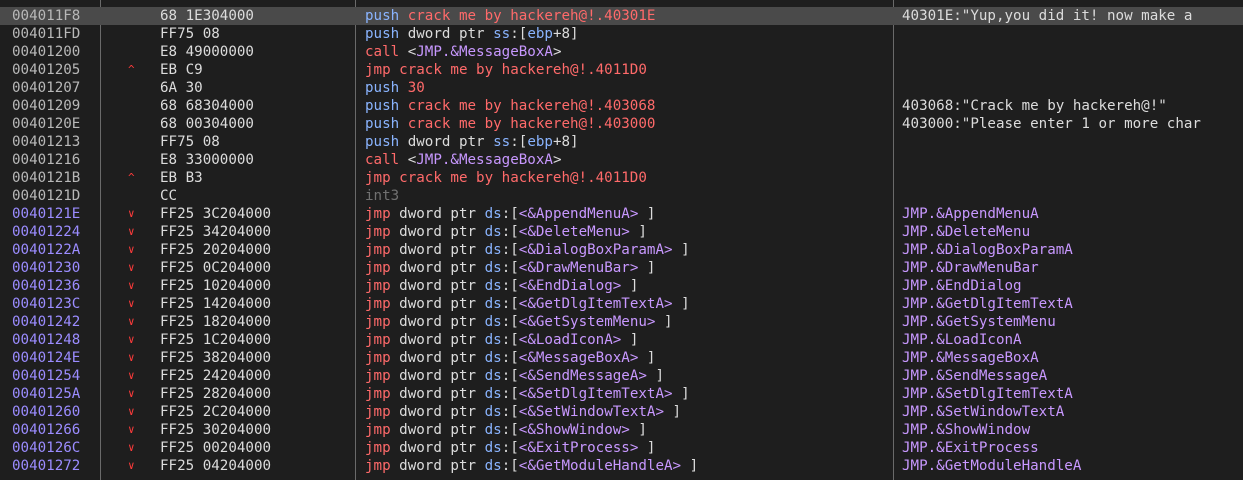  I want to click on disassembly-cell: jmp dword ptr ds:[<&ShowWindow> ], so click(627, 430).